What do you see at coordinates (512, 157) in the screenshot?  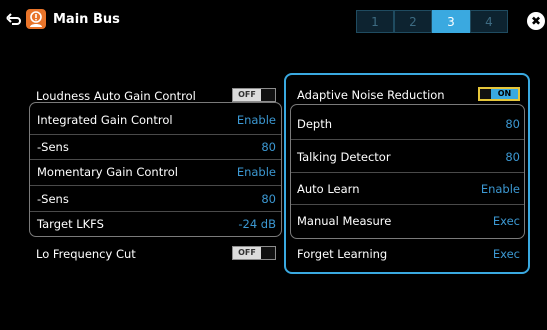 I see `talking-detector-value: 80` at bounding box center [512, 157].